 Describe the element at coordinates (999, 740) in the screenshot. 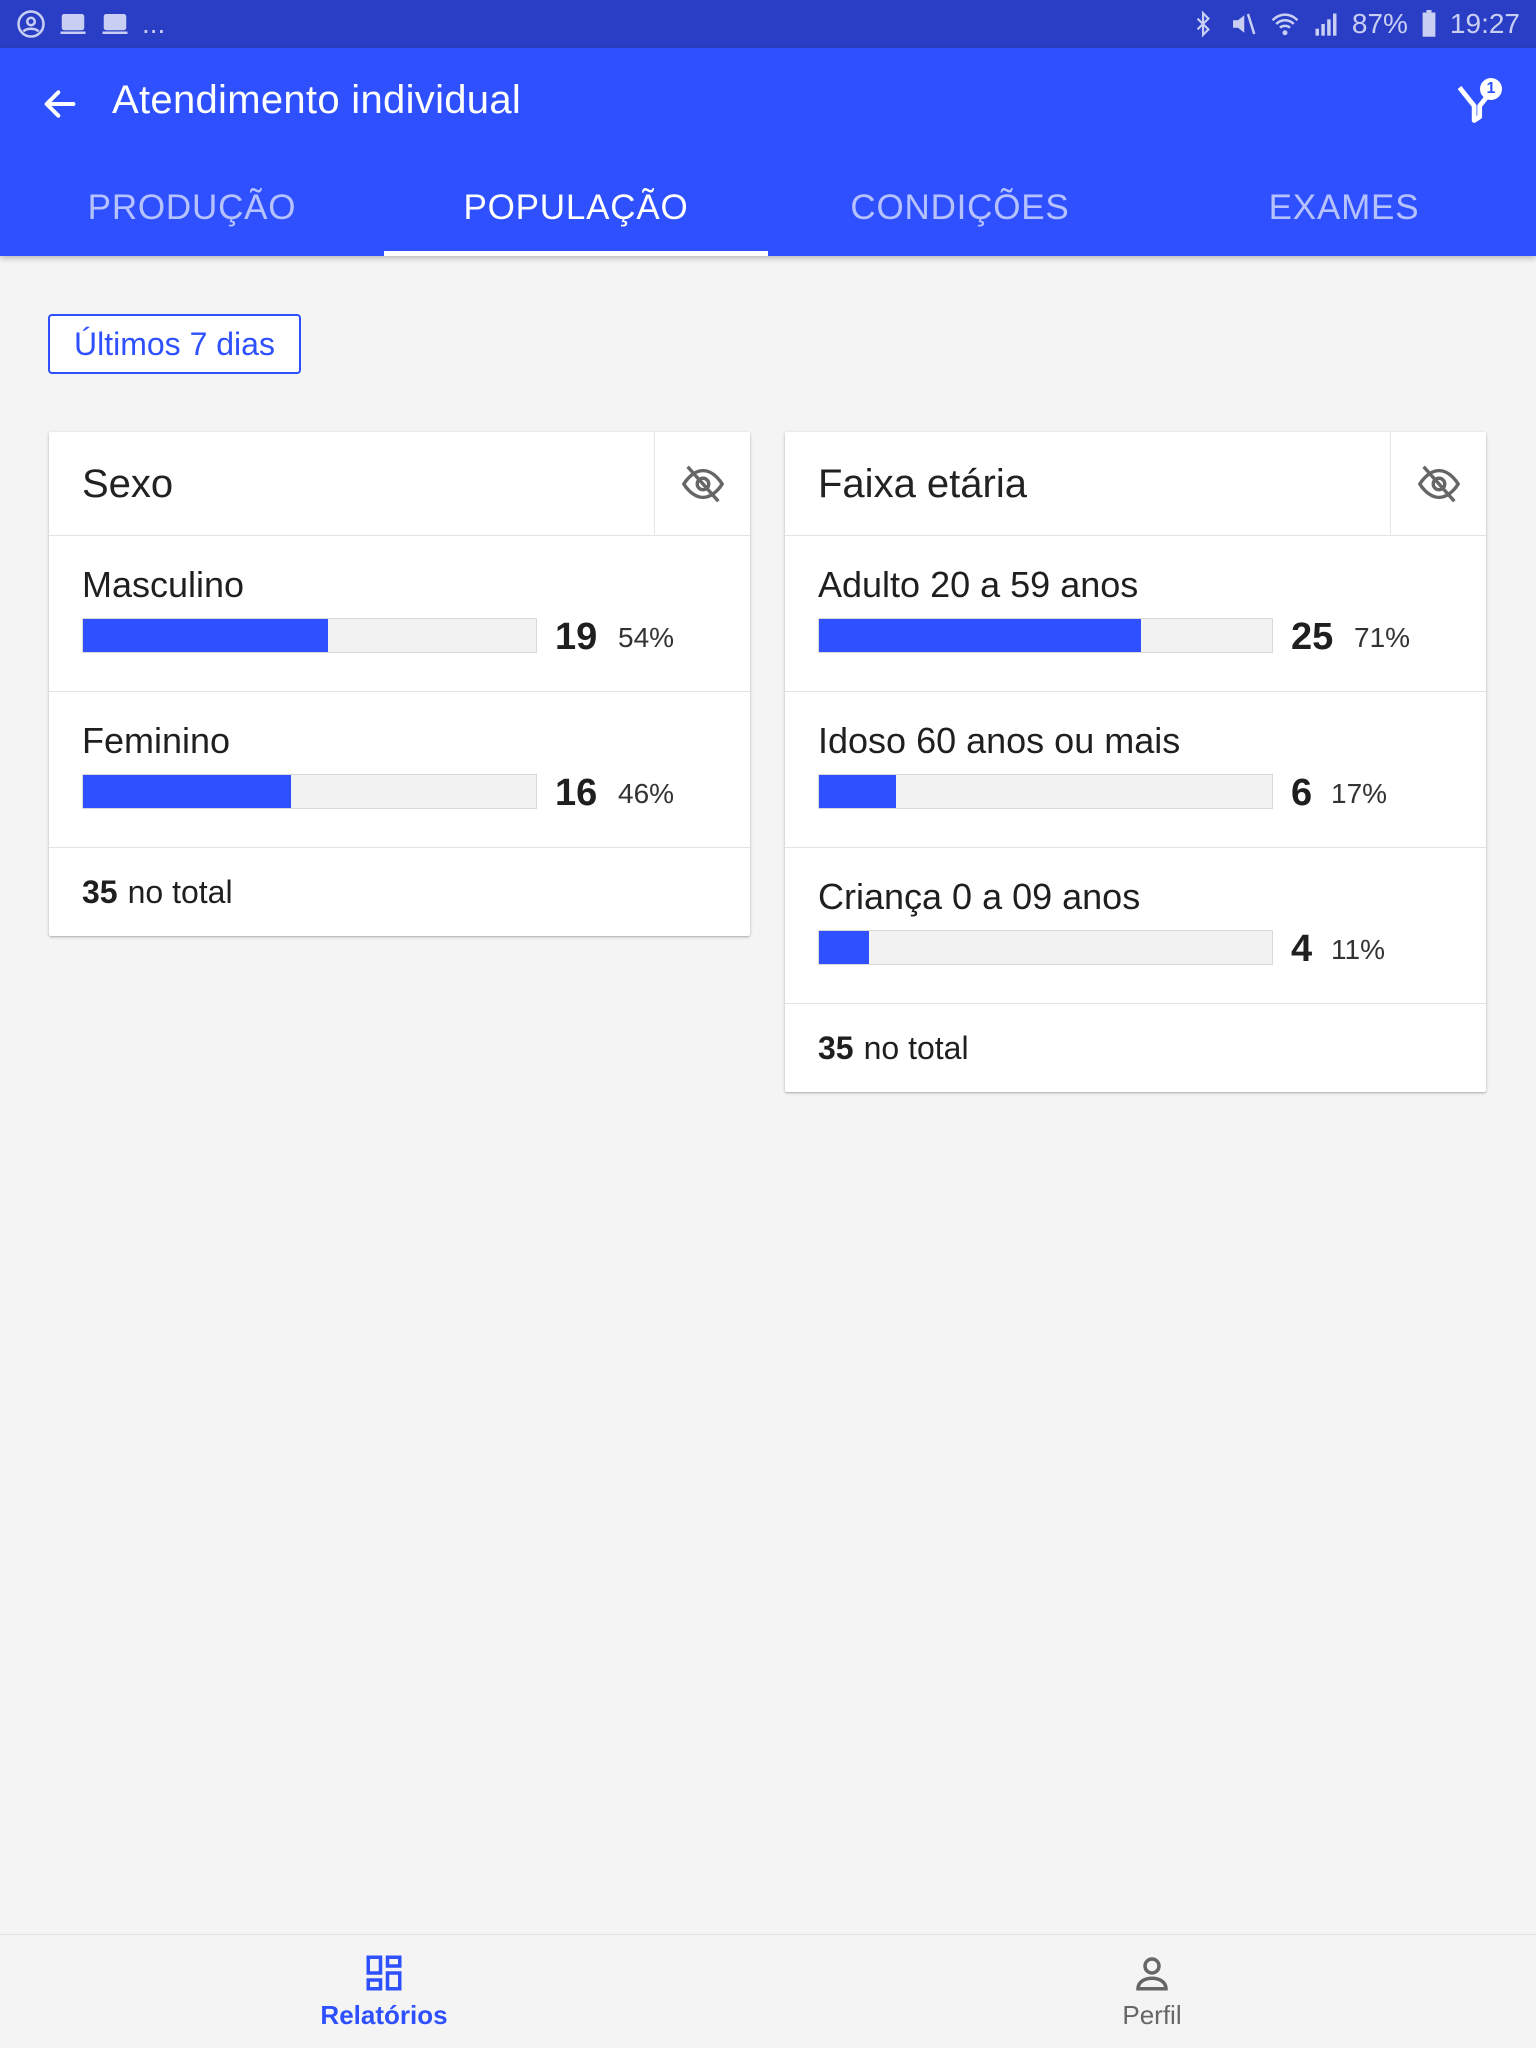

I see `row-label: Idoso 60 anos ou mais` at that location.